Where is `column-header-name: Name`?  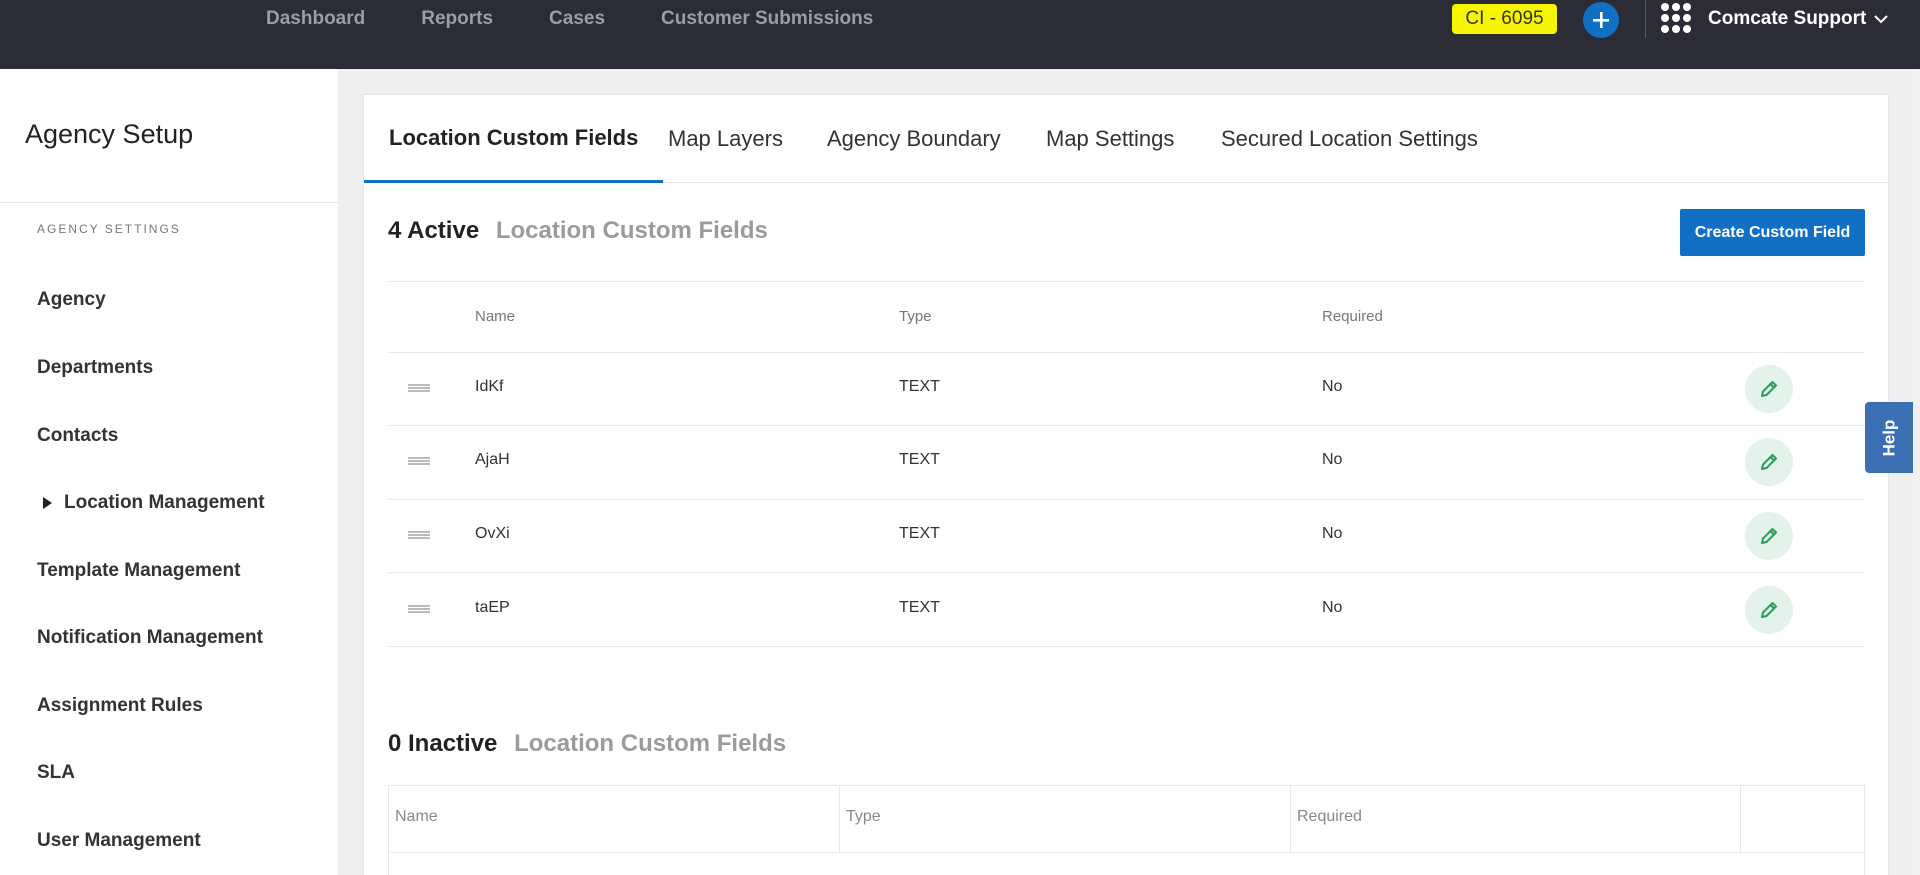
column-header-name: Name is located at coordinates (495, 316).